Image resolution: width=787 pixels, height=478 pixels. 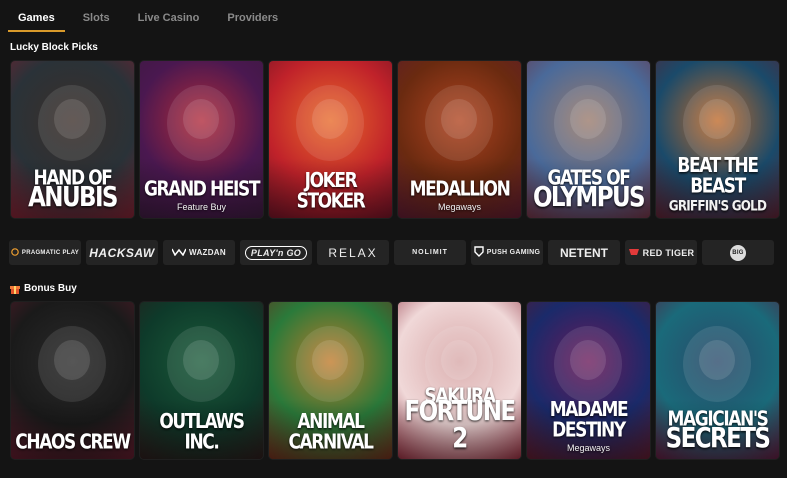 I want to click on game-title: ANIMAL CARNIVAL, so click(x=330, y=432).